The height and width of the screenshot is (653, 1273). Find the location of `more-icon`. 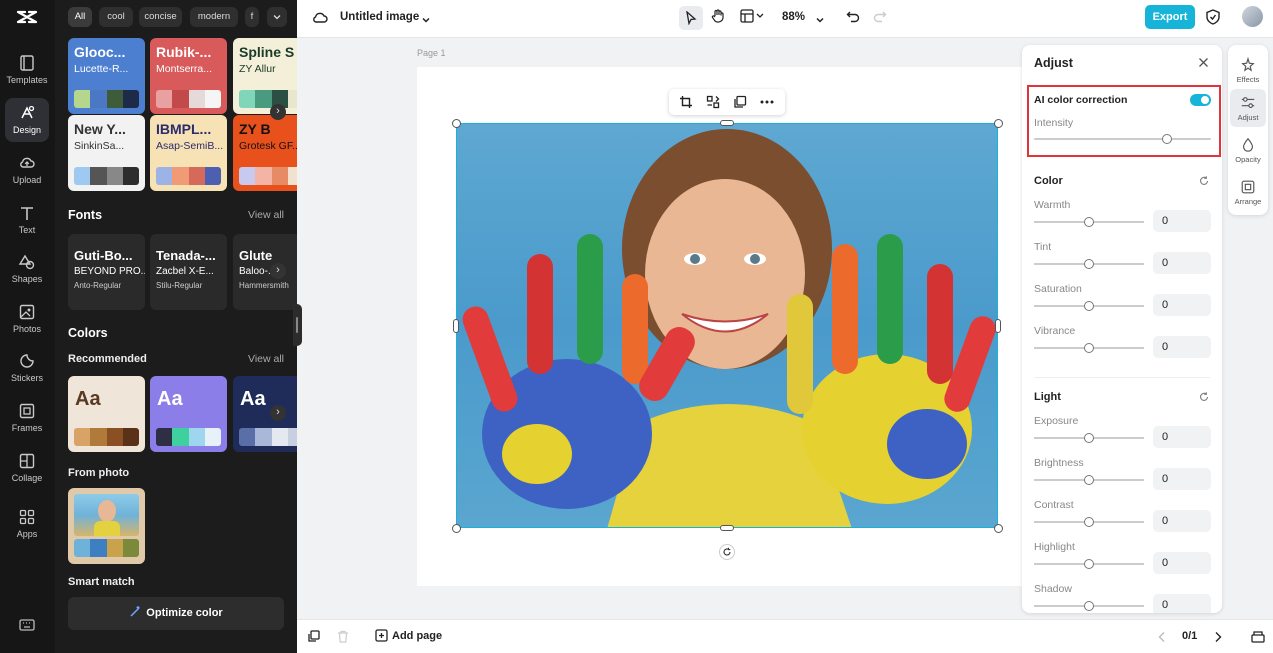

more-icon is located at coordinates (767, 102).